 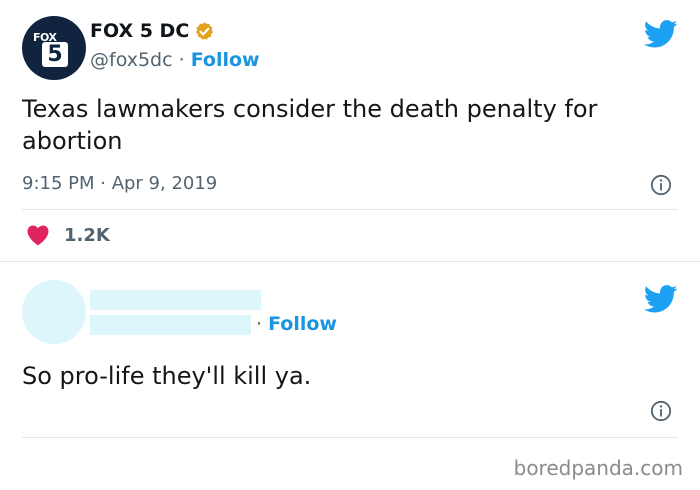 What do you see at coordinates (205, 30) in the screenshot?
I see `verified-badge-icon` at bounding box center [205, 30].